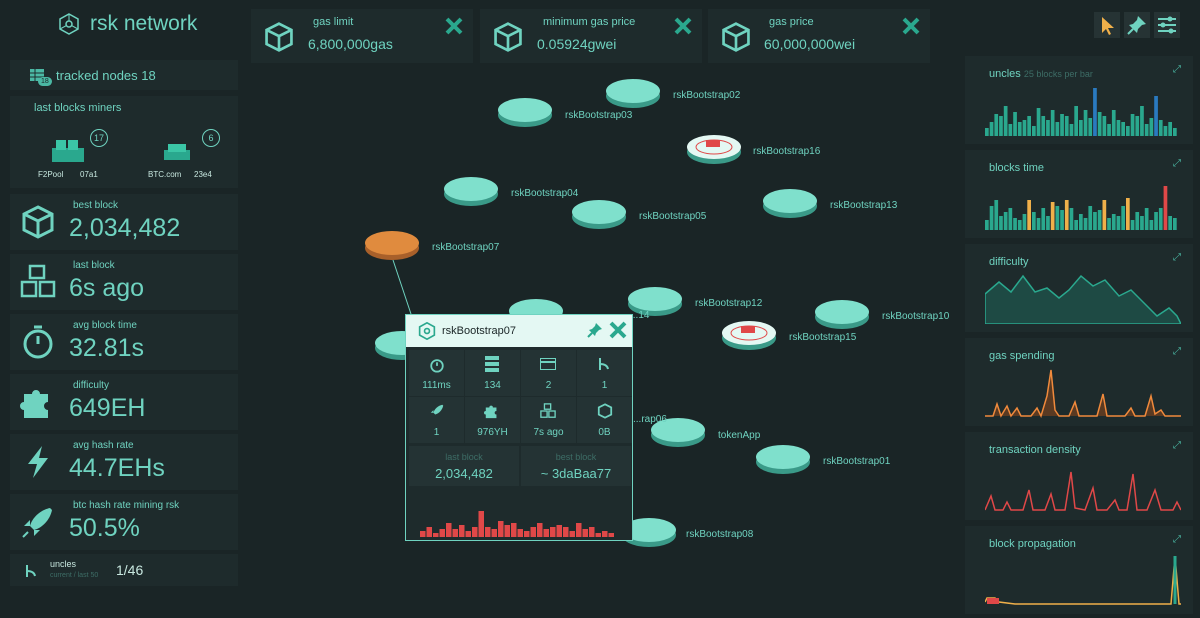  Describe the element at coordinates (38, 462) in the screenshot. I see `lightning-icon` at that location.